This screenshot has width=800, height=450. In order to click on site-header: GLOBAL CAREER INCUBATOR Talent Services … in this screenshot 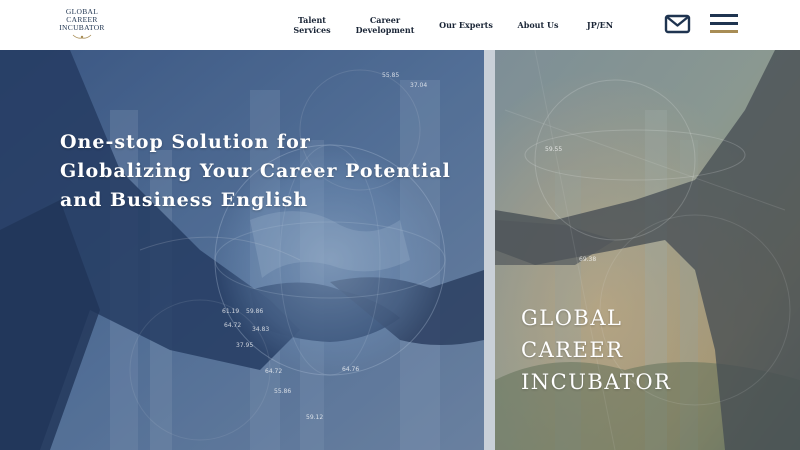, I will do `click(400, 25)`.